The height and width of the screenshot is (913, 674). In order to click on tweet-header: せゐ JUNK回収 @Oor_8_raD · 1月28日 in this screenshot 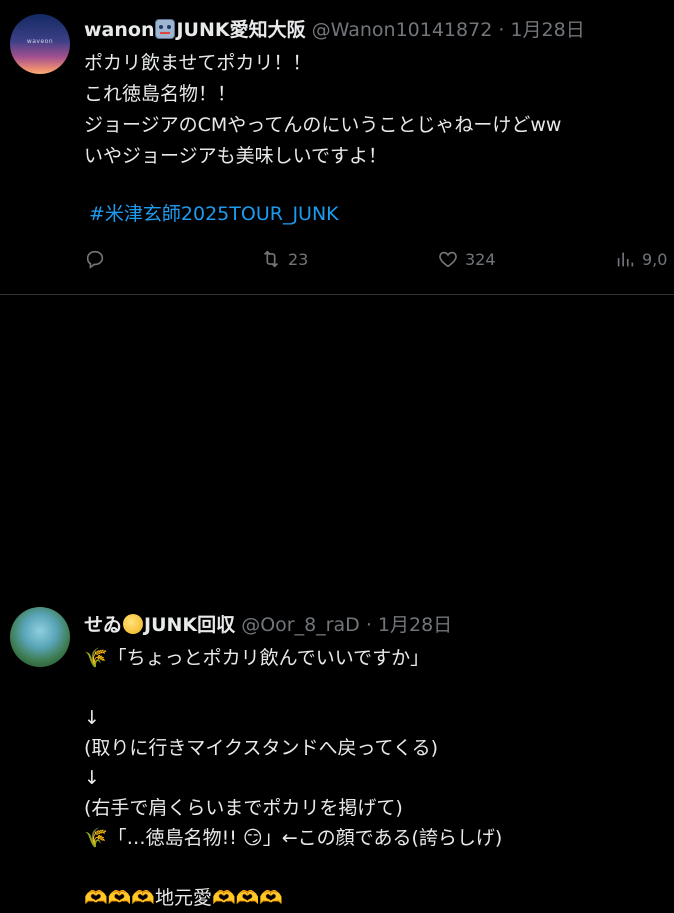, I will do `click(268, 625)`.